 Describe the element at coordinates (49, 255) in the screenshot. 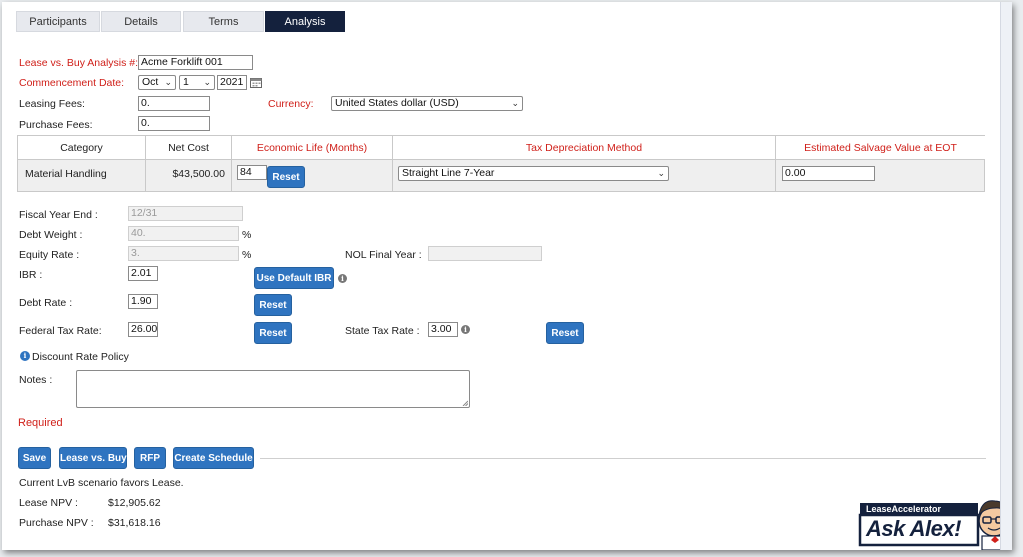

I see `equity-rate-label: Equity Rate :` at that location.